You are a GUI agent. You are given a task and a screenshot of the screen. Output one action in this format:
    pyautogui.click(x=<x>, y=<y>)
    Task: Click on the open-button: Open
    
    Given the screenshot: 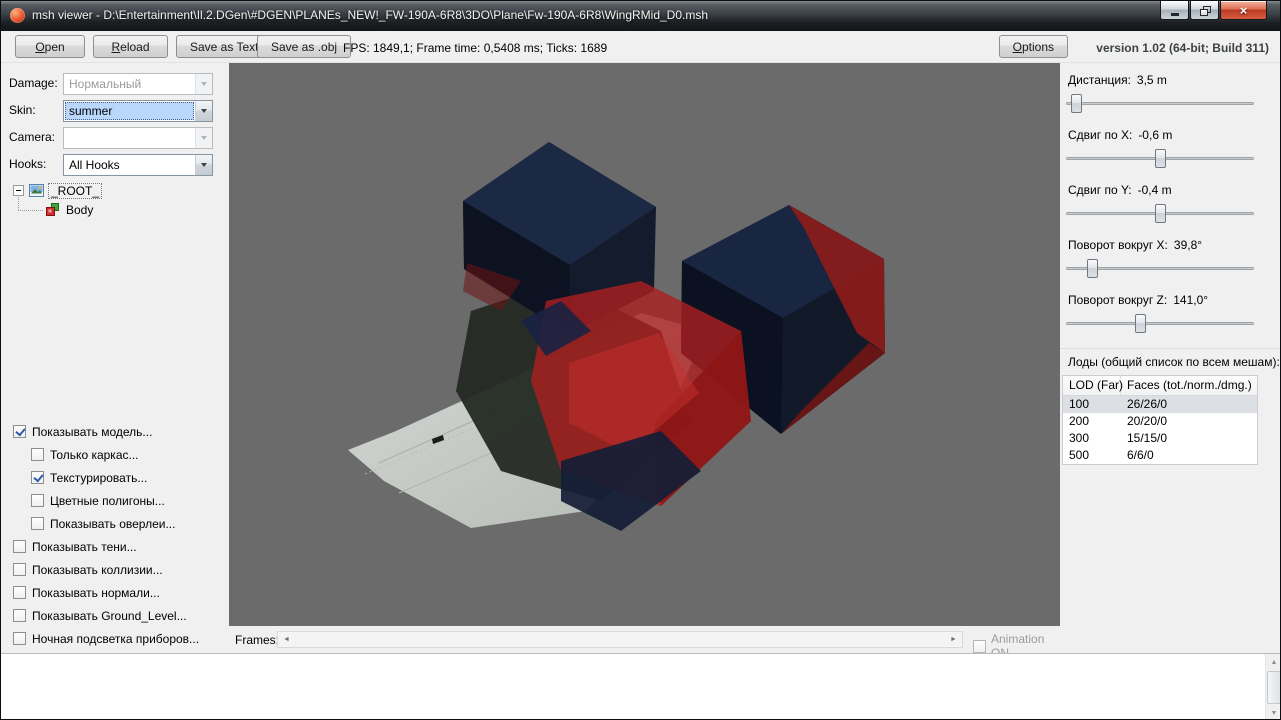 What is the action you would take?
    pyautogui.click(x=50, y=46)
    